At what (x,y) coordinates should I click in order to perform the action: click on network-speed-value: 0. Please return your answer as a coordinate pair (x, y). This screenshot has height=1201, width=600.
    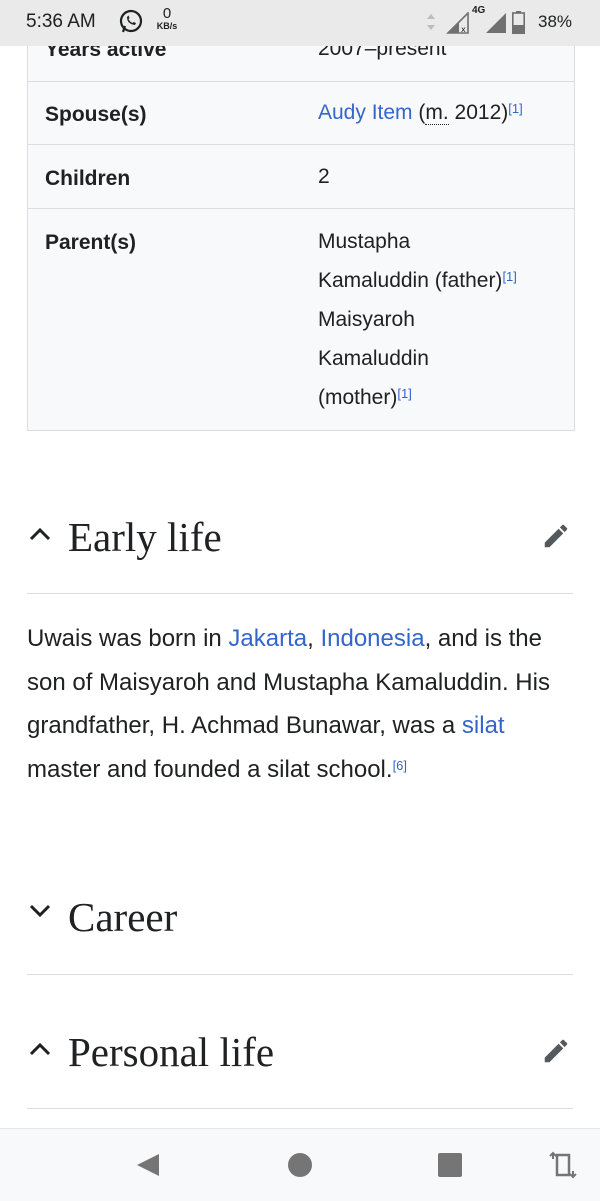
    Looking at the image, I should click on (167, 13).